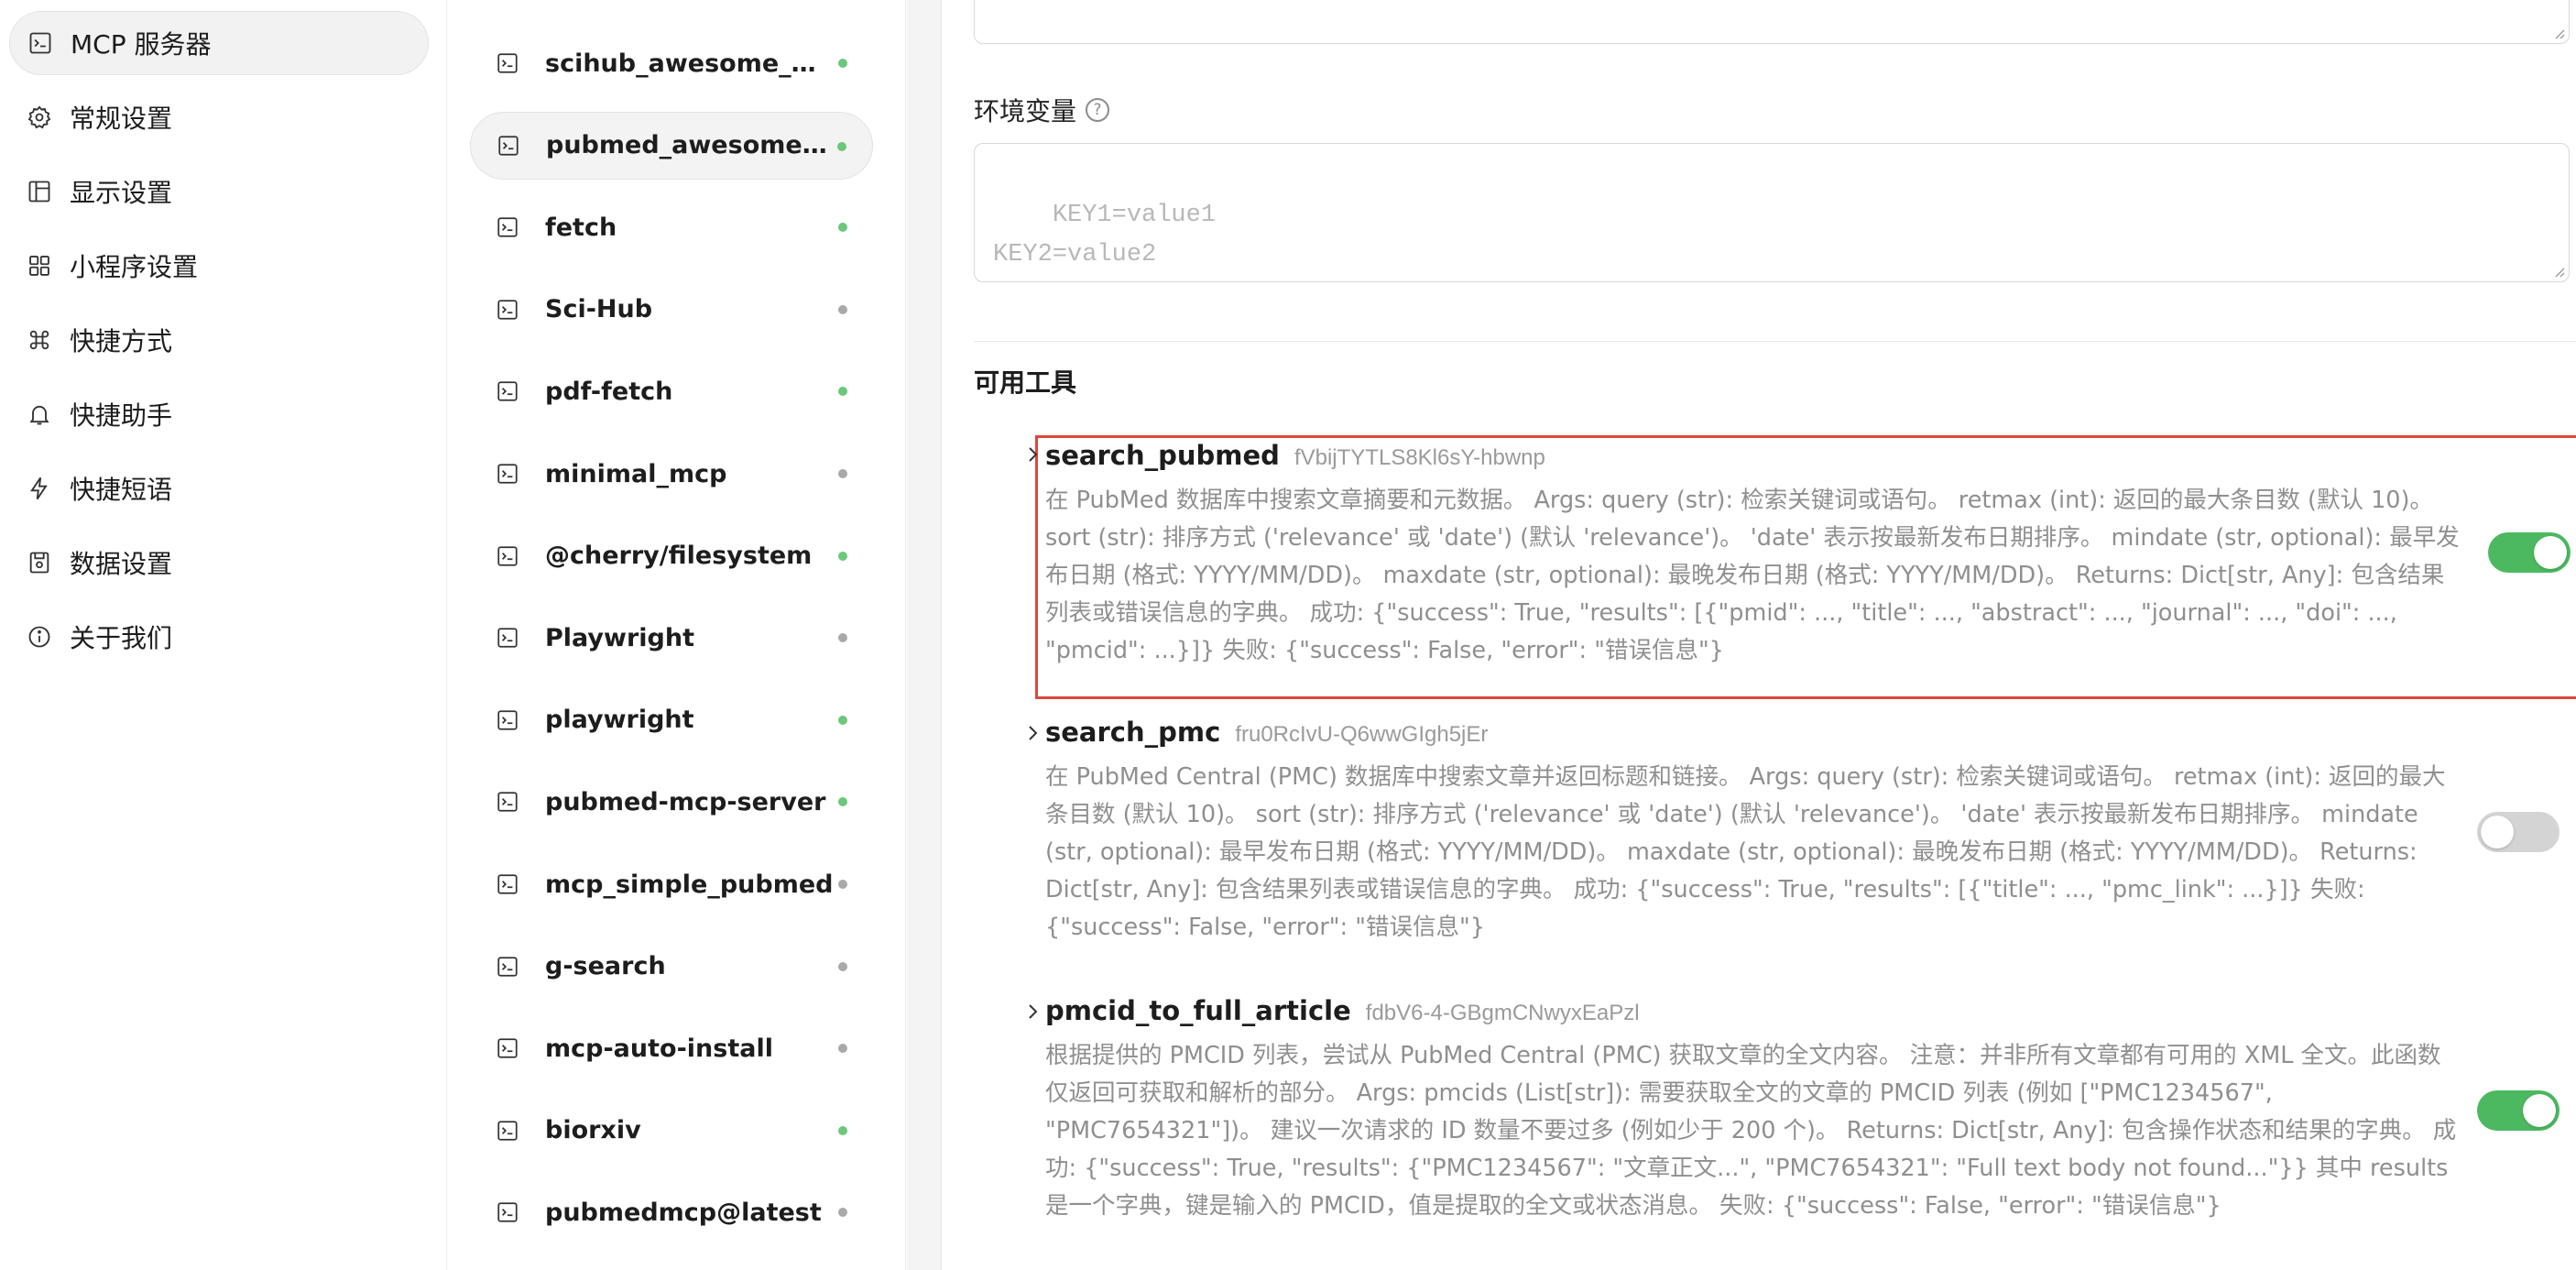 This screenshot has height=1270, width=2576. Describe the element at coordinates (581, 227) in the screenshot. I see `server-name: fetch` at that location.